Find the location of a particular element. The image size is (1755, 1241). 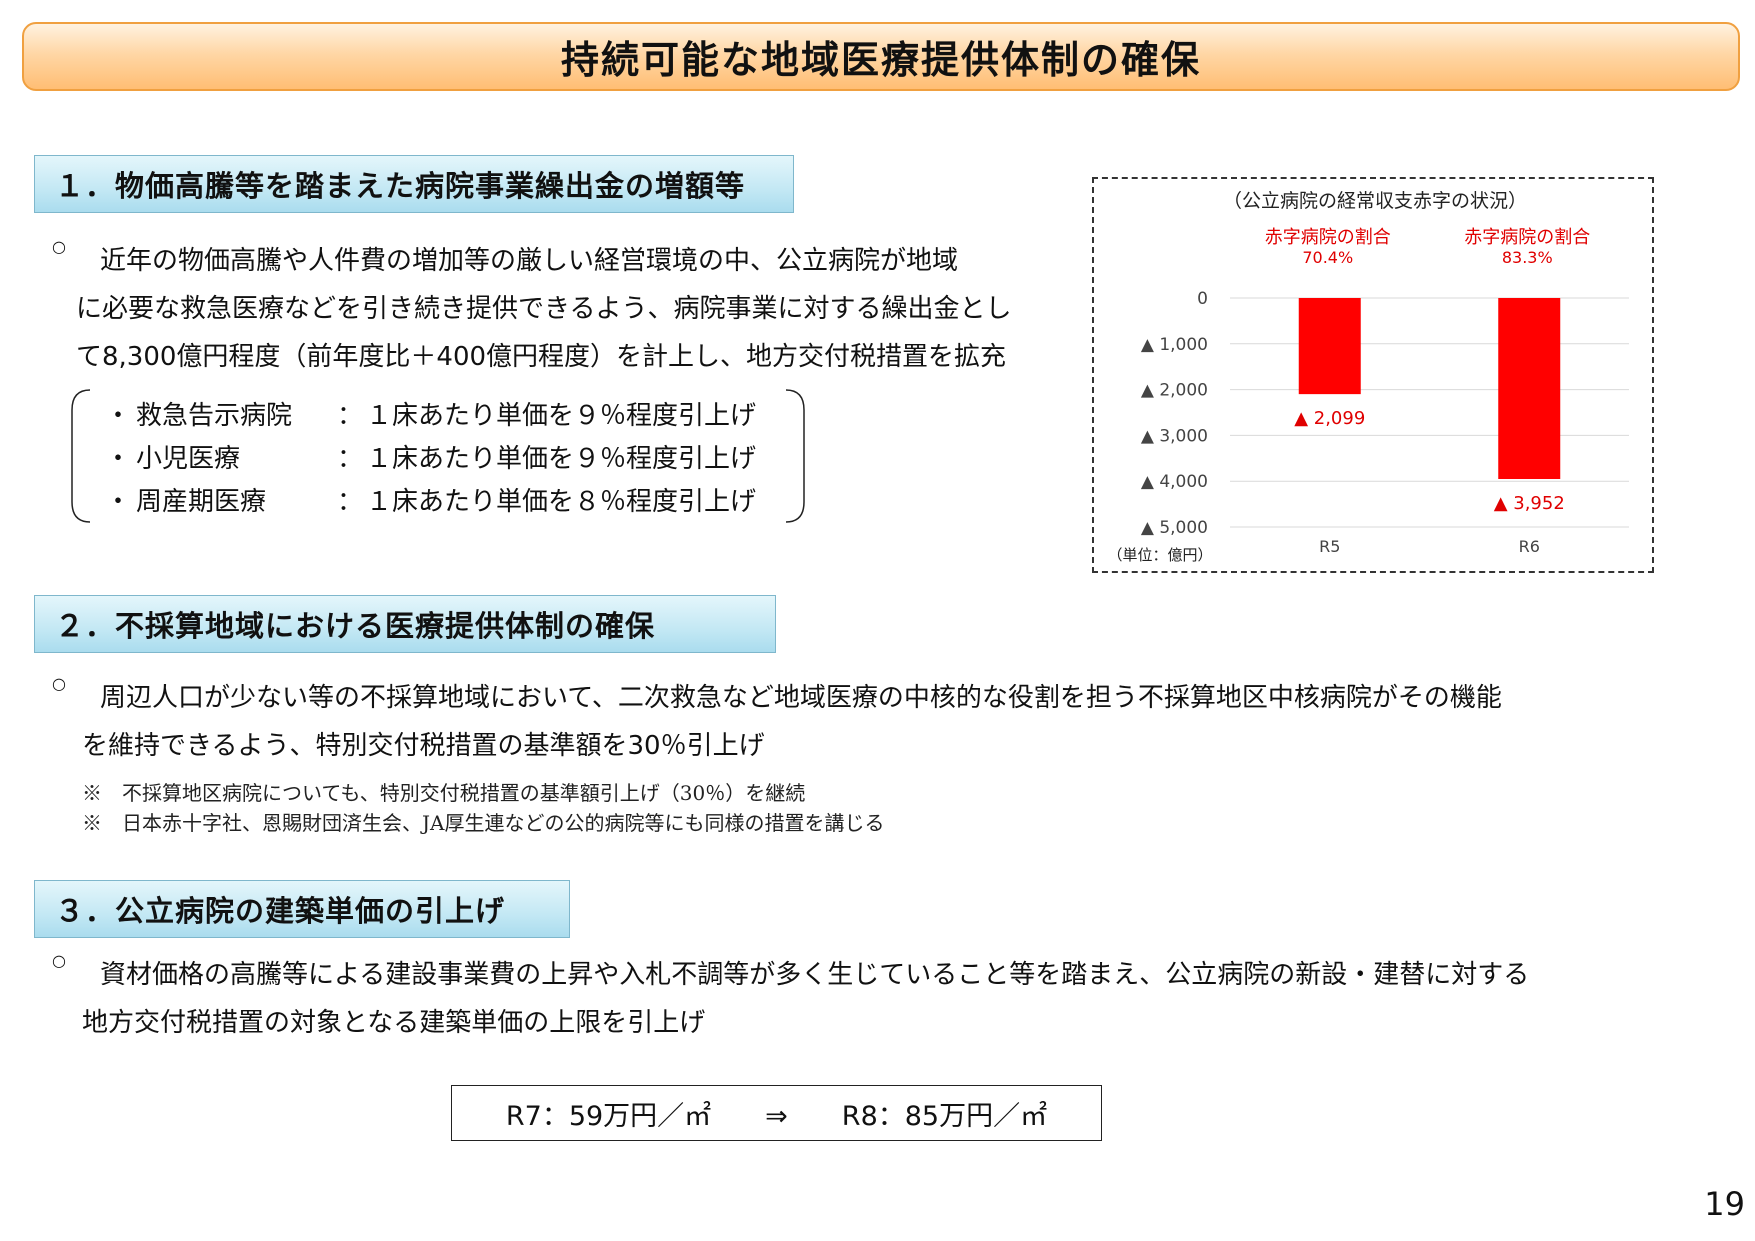

chart-title: （公立病院の経常収支赤字の状況） is located at coordinates (1375, 201).